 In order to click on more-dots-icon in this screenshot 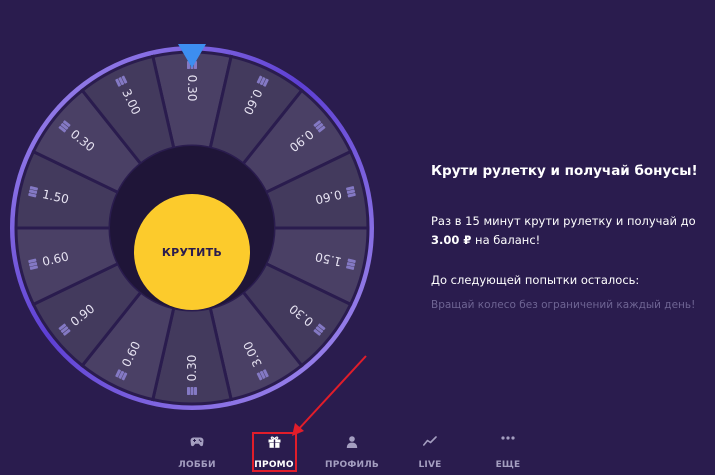, I will do `click(508, 438)`.